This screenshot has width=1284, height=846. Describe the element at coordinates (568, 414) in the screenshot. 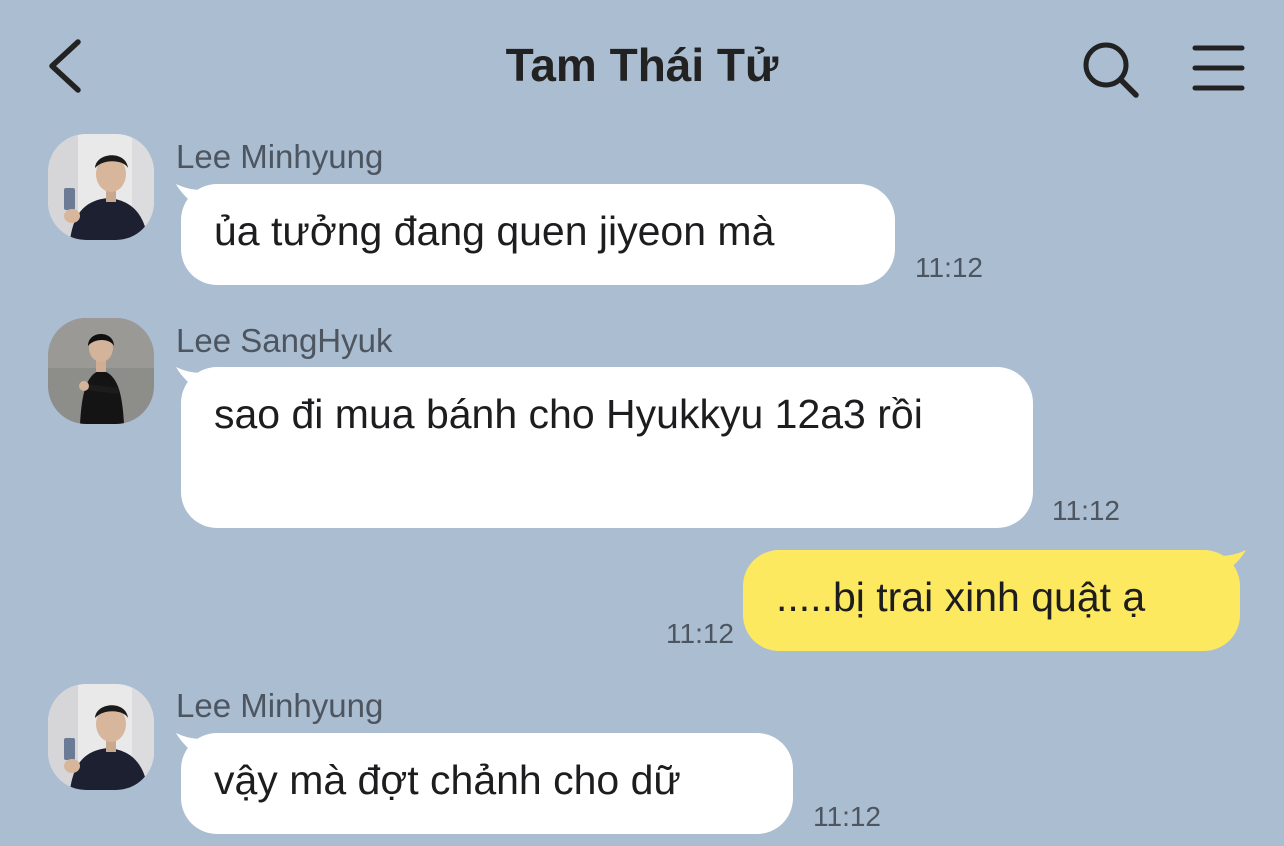

I see `message-text: sao đi mua bánh cho Hyukkyu 12a3 rồi` at that location.